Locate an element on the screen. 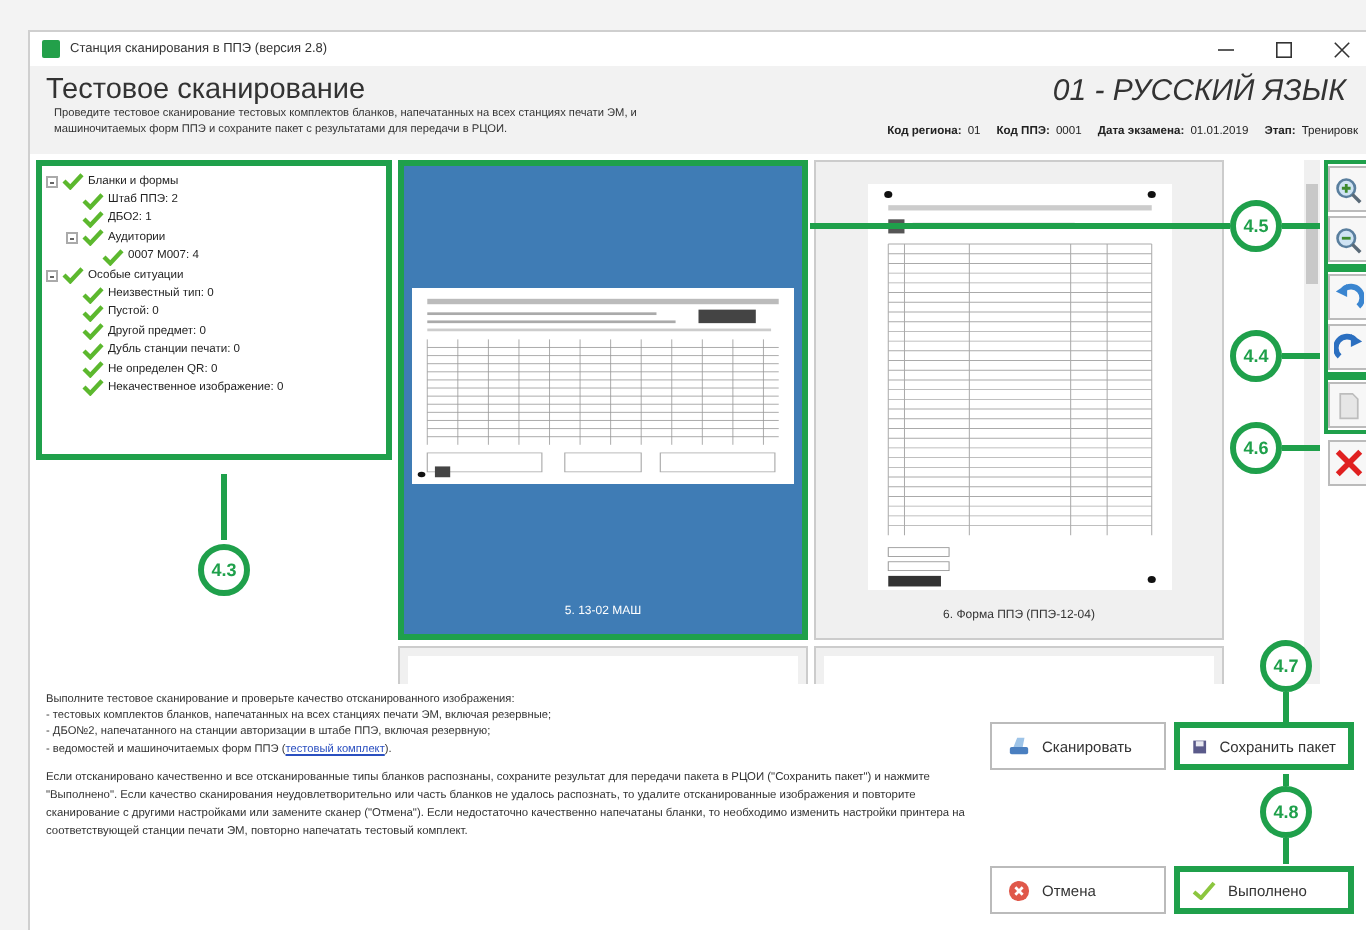 This screenshot has width=1366, height=930. zoom-out-icon is located at coordinates (1348, 239).